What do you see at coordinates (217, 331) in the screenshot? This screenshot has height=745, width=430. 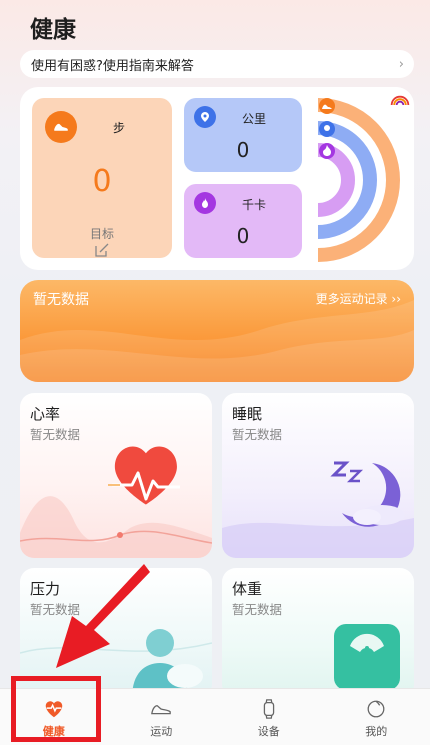 I see `activity-records-card: 暂无数据 更多运动记录 ››` at bounding box center [217, 331].